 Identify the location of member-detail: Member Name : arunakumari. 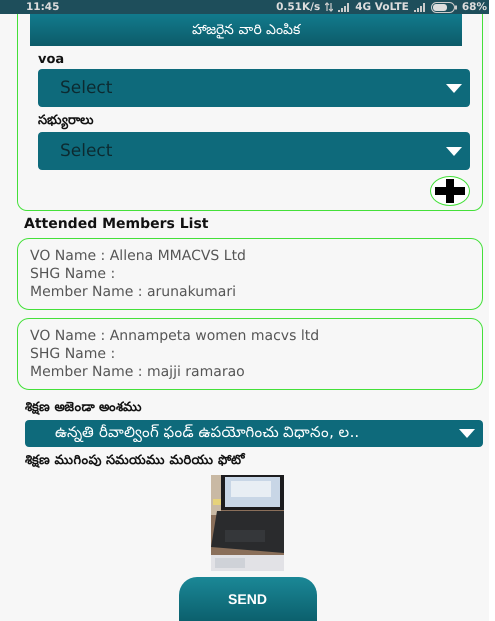
(134, 292).